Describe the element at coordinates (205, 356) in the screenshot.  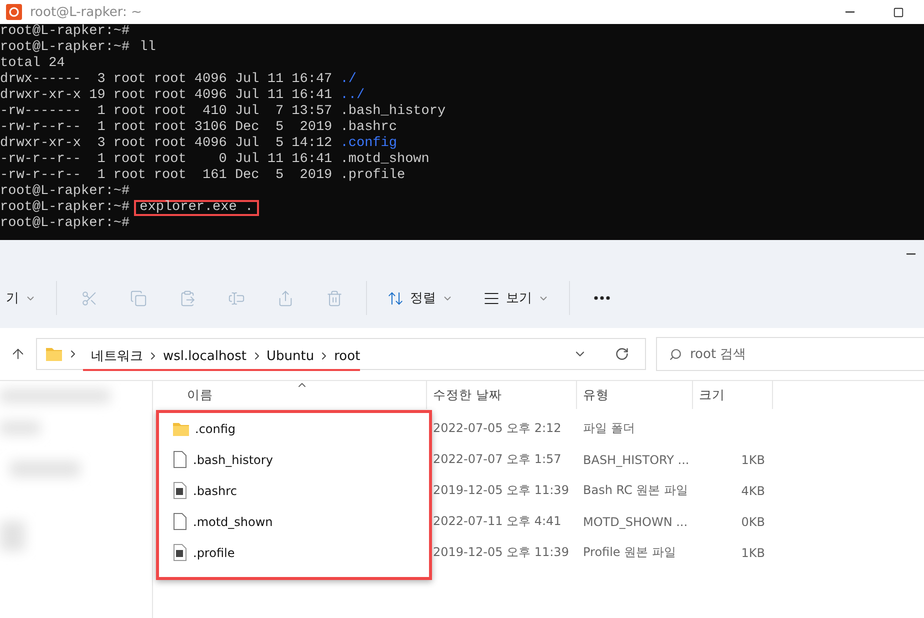
I see `breadcrumb: wsl.localhost` at that location.